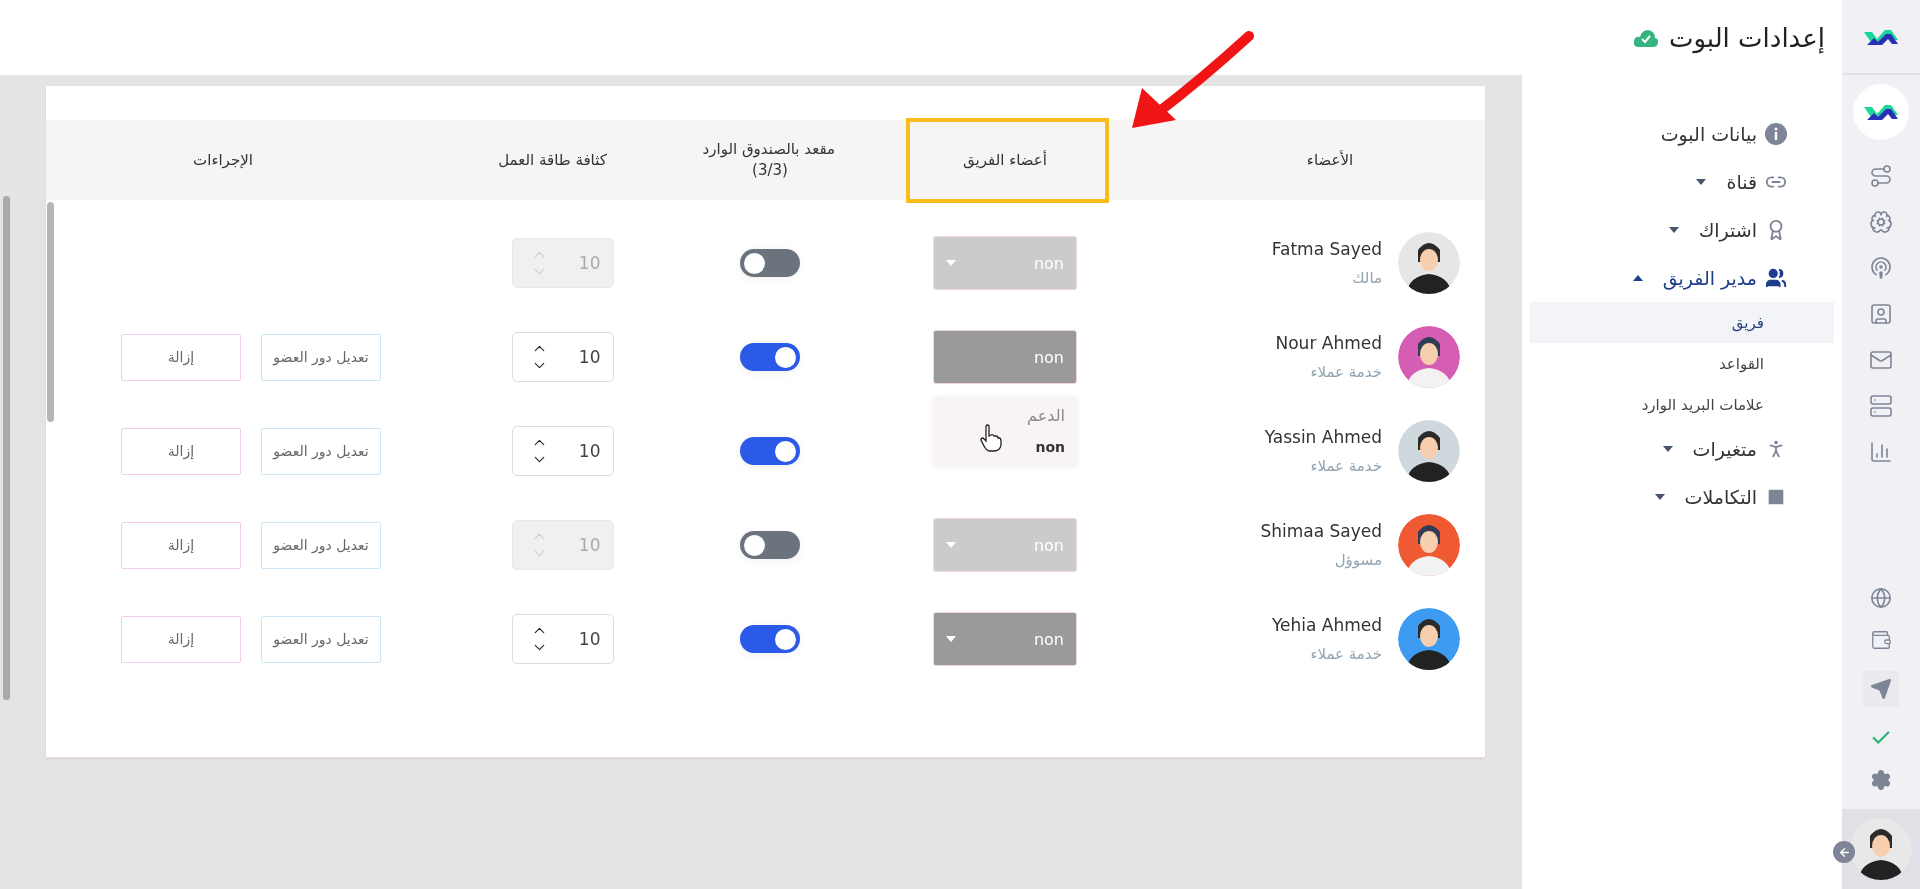 The image size is (1920, 889). Describe the element at coordinates (1682, 449) in the screenshot. I see `sidebar-item: متغيرات` at that location.